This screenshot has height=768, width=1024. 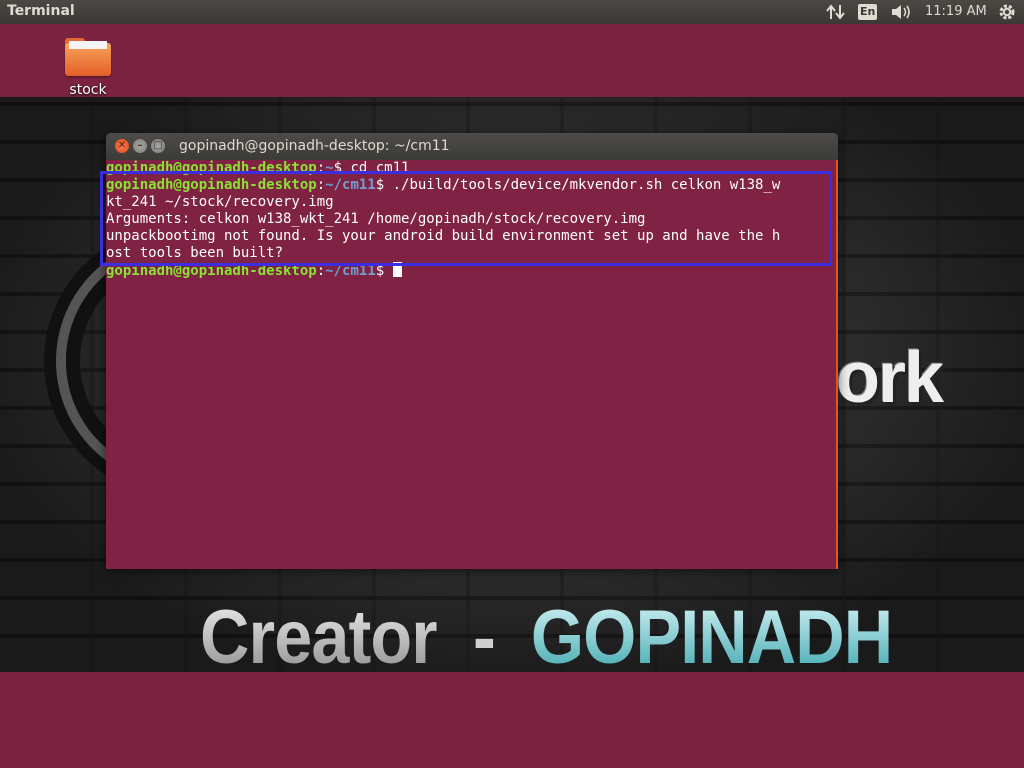 I want to click on keyboard-layout-label: En, so click(x=868, y=12).